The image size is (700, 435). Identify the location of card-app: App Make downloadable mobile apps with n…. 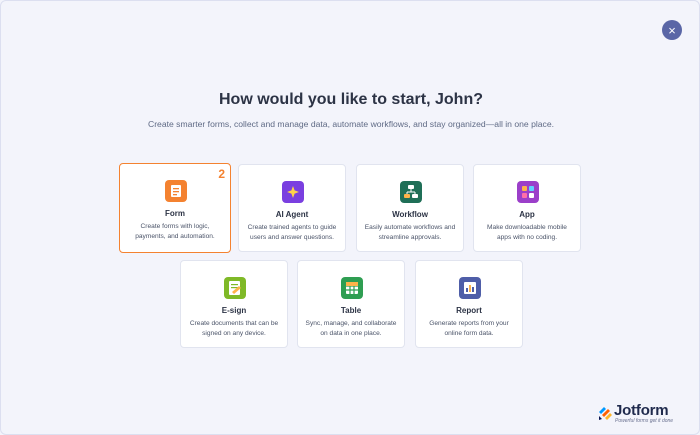
(527, 208).